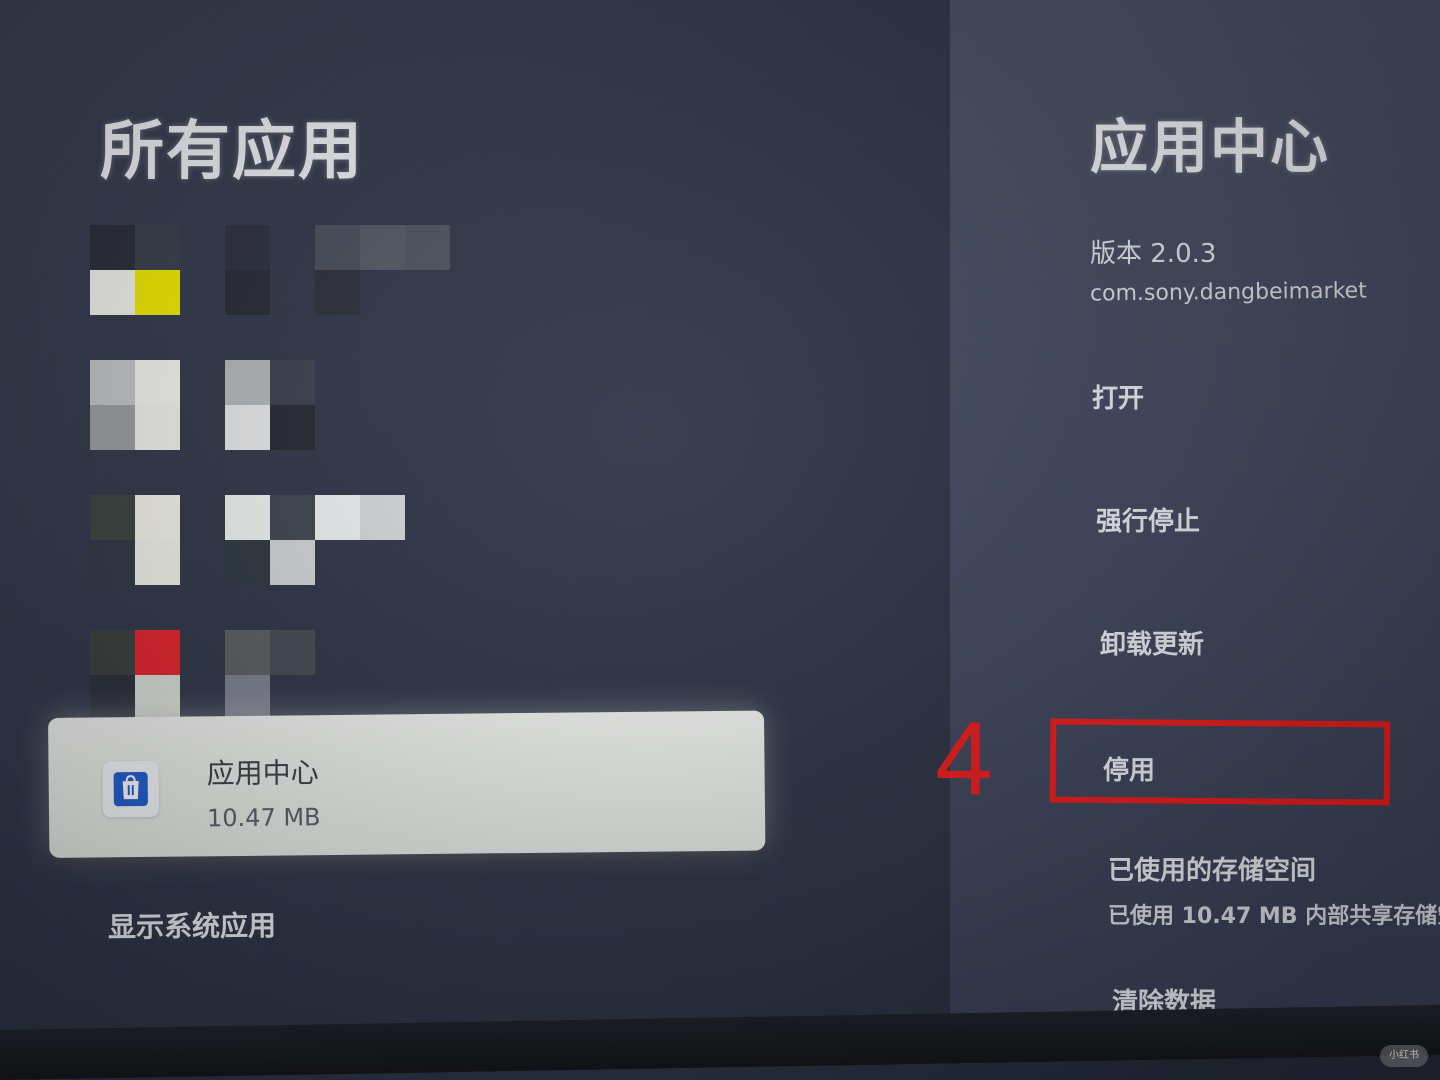 The width and height of the screenshot is (1440, 1080). Describe the element at coordinates (1118, 396) in the screenshot. I see `open-button: 打开` at that location.